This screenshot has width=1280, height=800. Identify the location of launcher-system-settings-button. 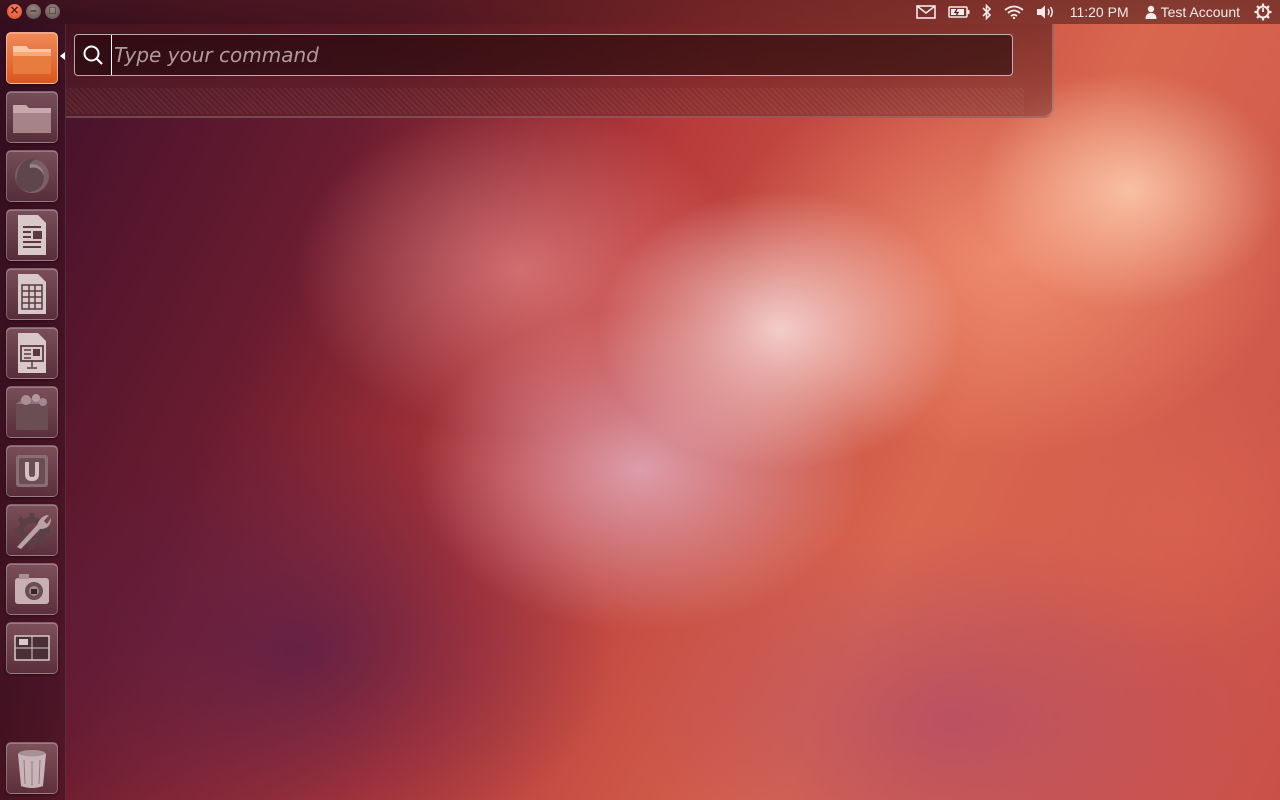
(32, 530).